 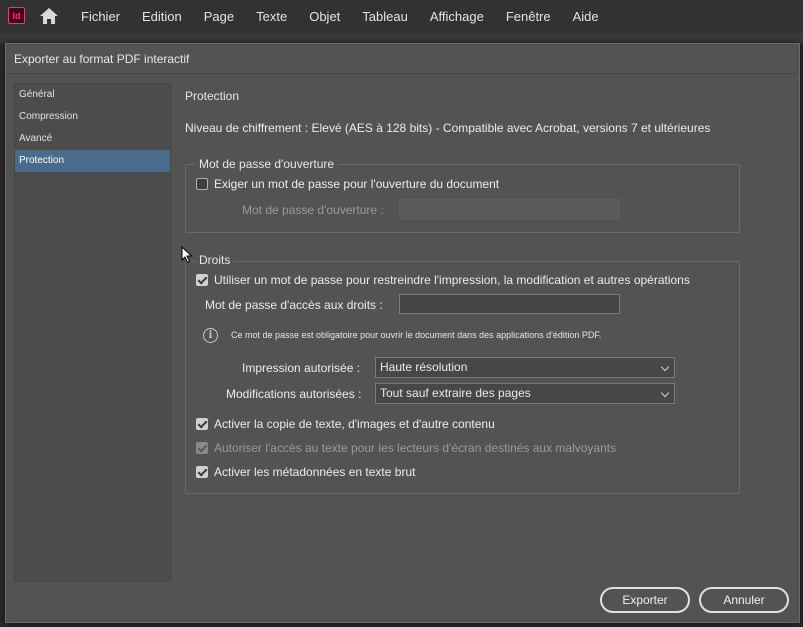 What do you see at coordinates (645, 600) in the screenshot?
I see `export-button: Exporter` at bounding box center [645, 600].